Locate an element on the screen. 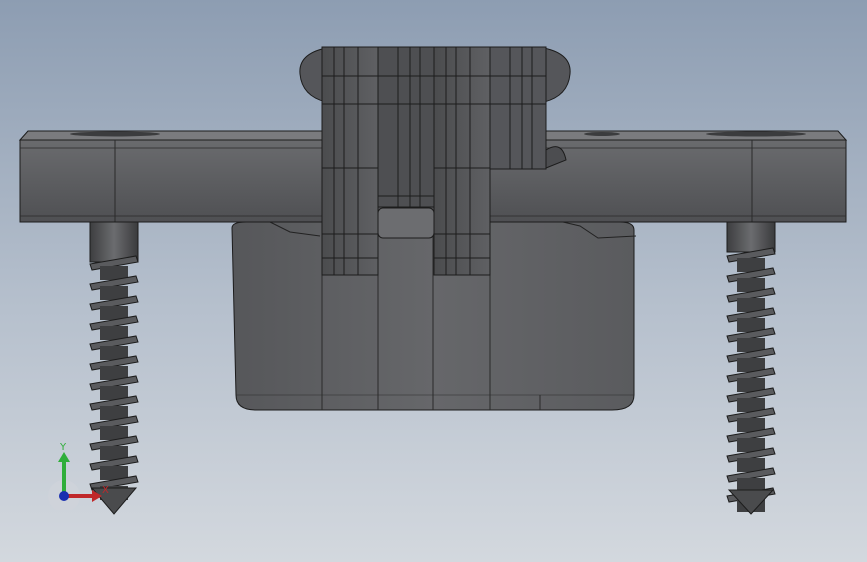 Image resolution: width=867 pixels, height=562 pixels. y-axis-arrowhead is located at coordinates (64, 457).